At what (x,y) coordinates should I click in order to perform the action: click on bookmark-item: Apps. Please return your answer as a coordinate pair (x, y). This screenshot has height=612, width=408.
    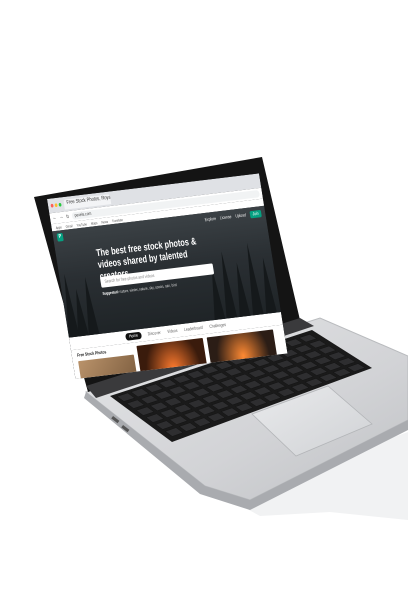
    Looking at the image, I should click on (58, 226).